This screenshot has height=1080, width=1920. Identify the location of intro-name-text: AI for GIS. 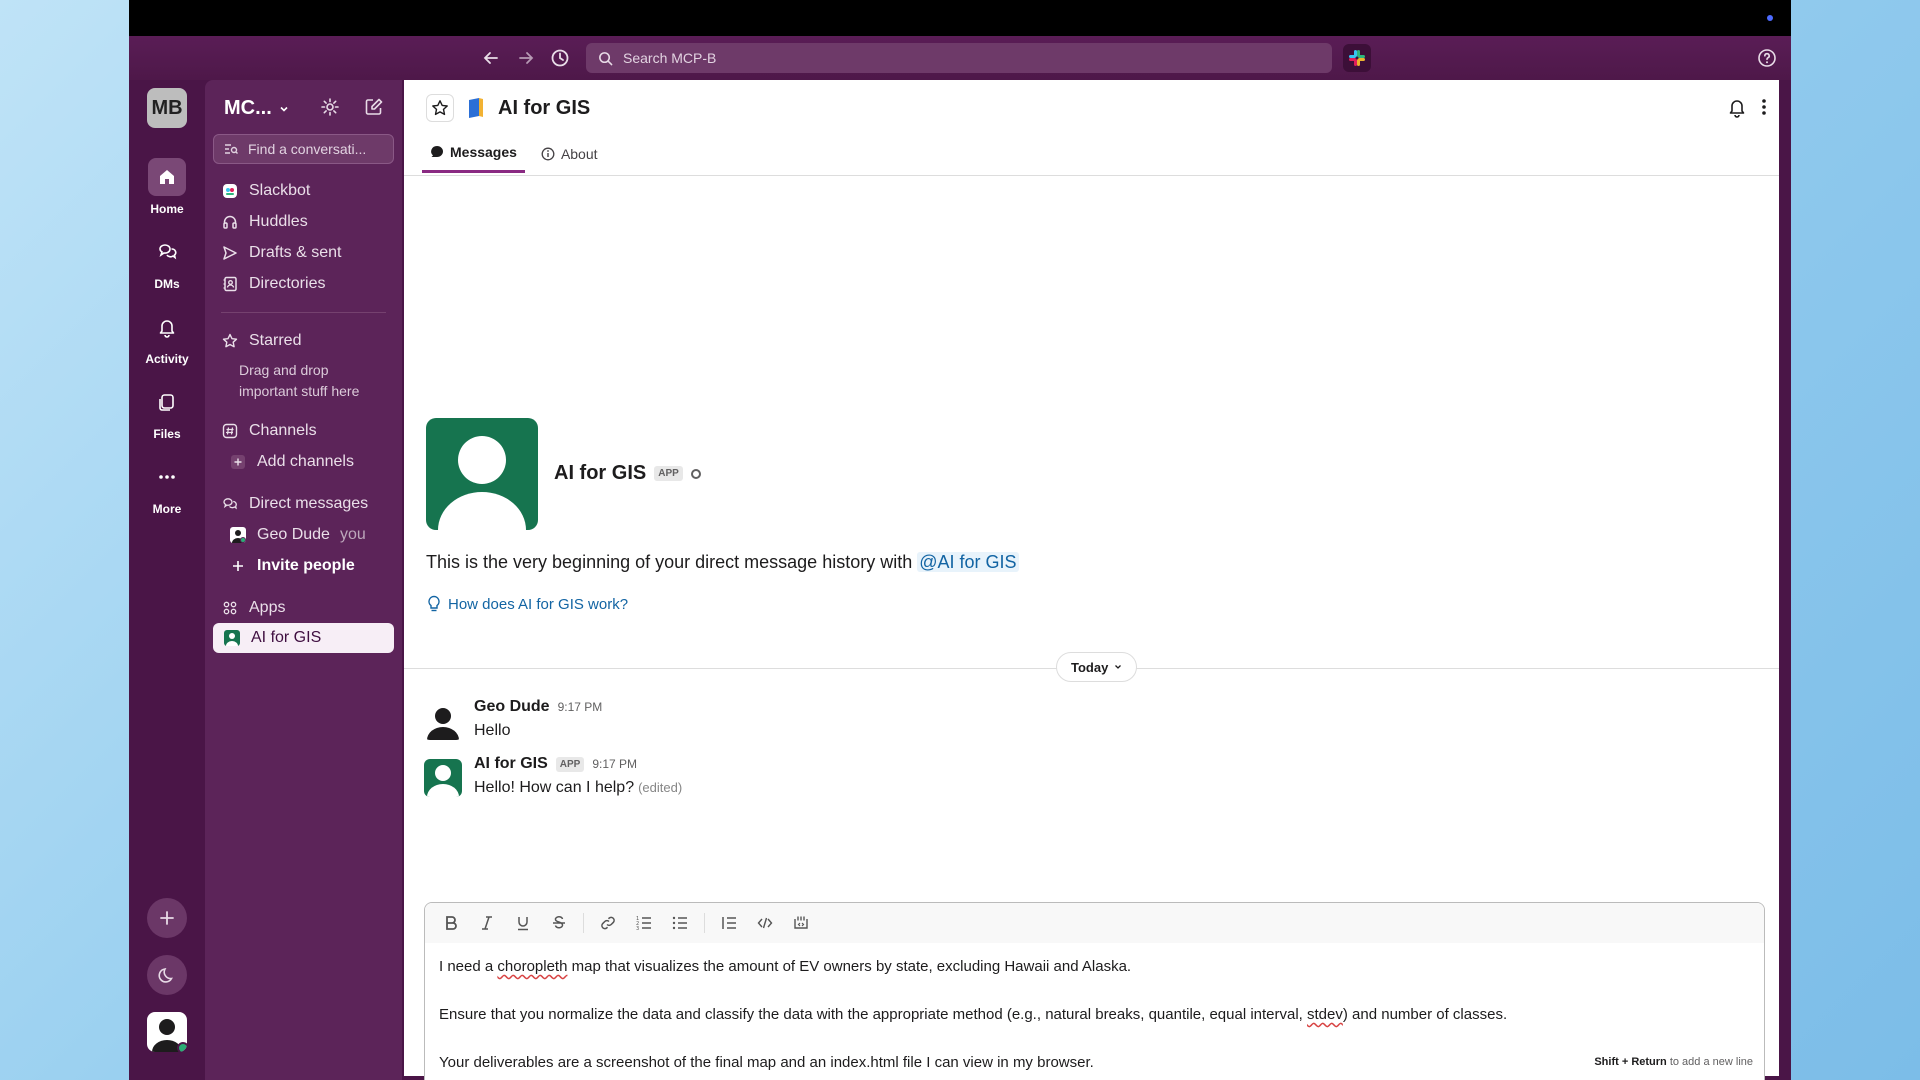
(600, 473).